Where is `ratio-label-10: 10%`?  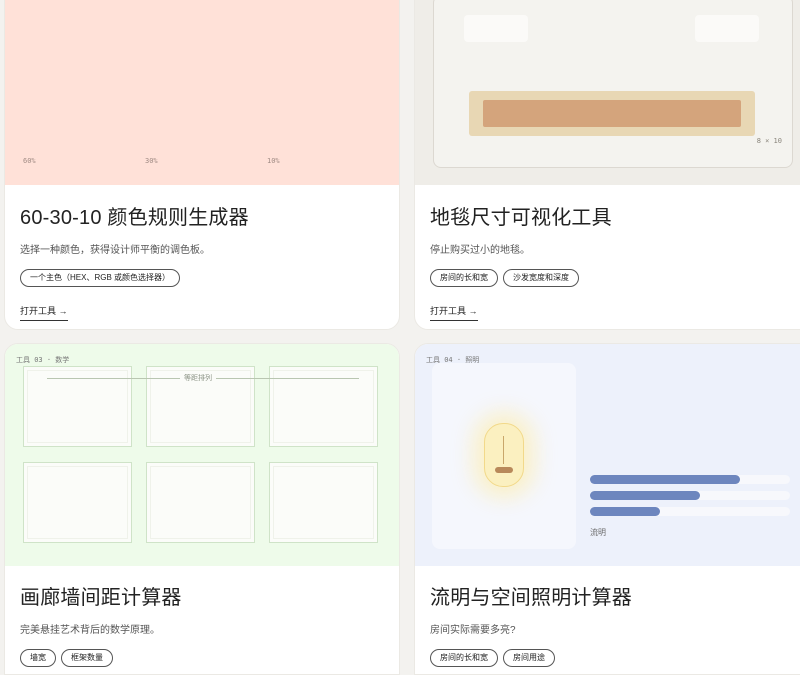 ratio-label-10: 10% is located at coordinates (273, 161).